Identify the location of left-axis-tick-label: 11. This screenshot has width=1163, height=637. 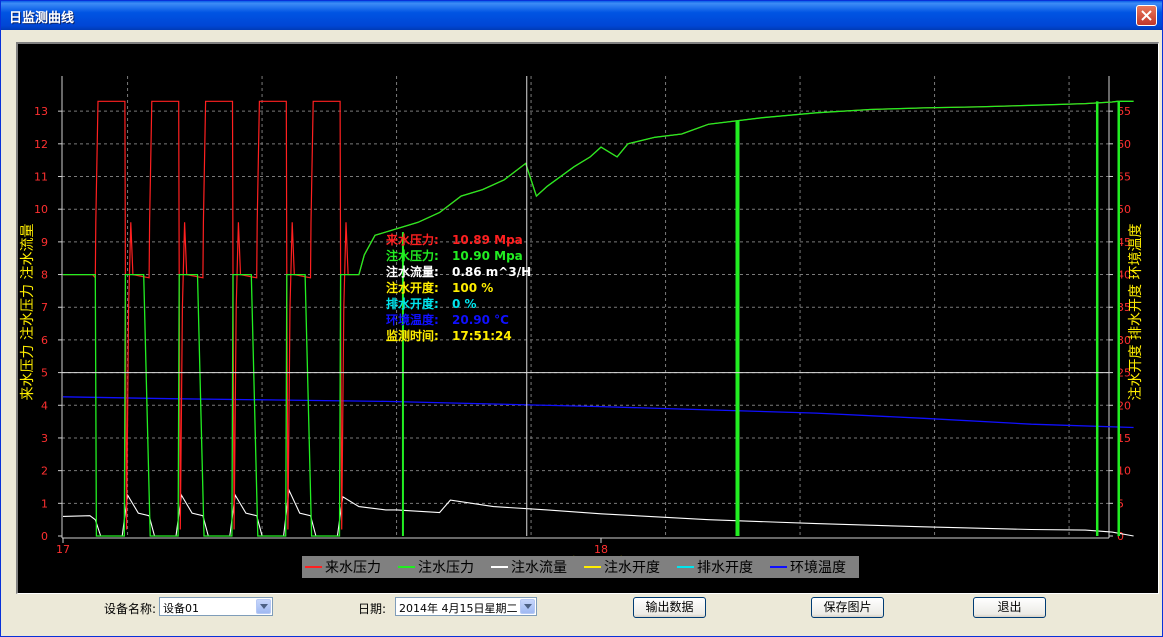
(41, 177).